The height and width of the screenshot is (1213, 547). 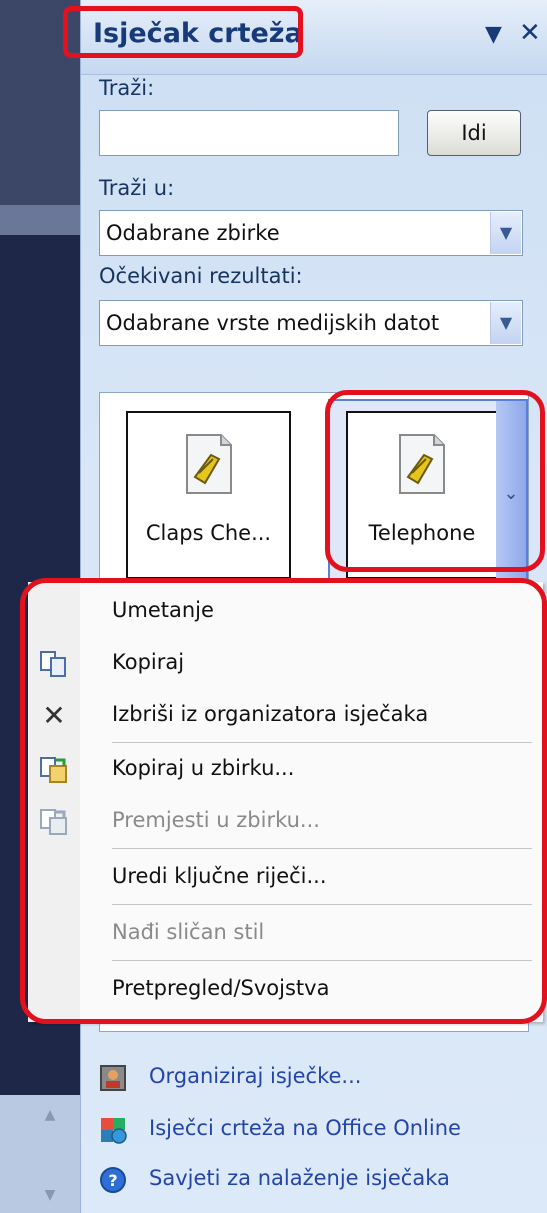 I want to click on app-bottom-strip: ▲ ▼, so click(x=40, y=1154).